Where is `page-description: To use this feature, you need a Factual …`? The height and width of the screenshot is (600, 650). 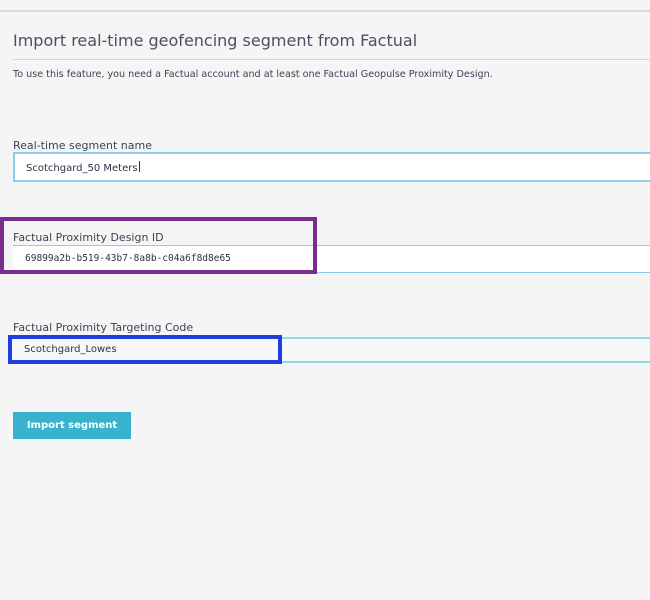
page-description: To use this feature, you need a Factual … is located at coordinates (253, 74).